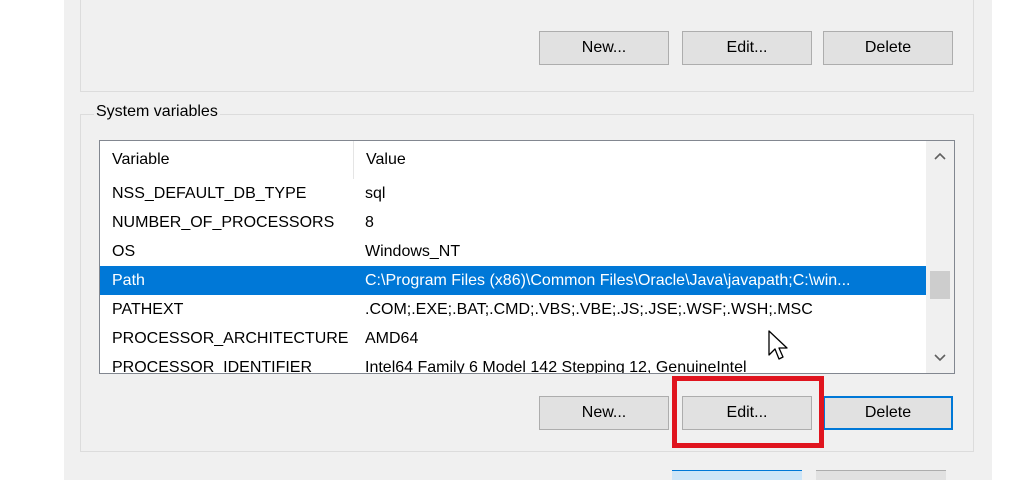 The image size is (1032, 480). I want to click on vertical-scrollbar, so click(940, 257).